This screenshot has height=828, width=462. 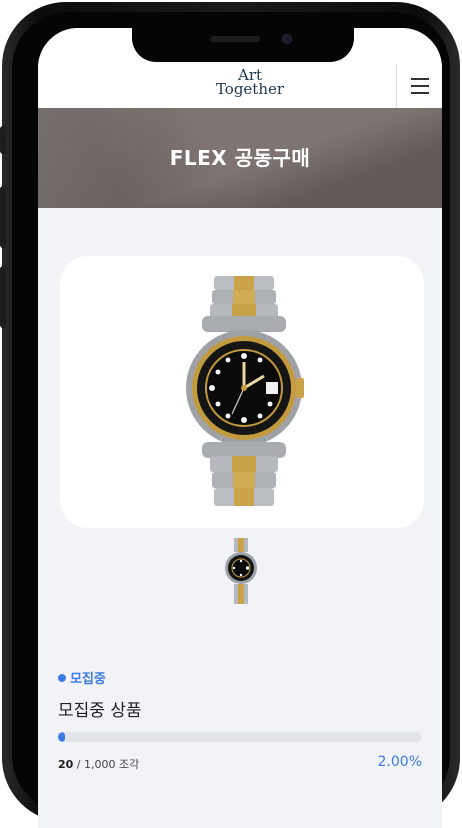 I want to click on logo-line-2: Together, so click(x=250, y=89).